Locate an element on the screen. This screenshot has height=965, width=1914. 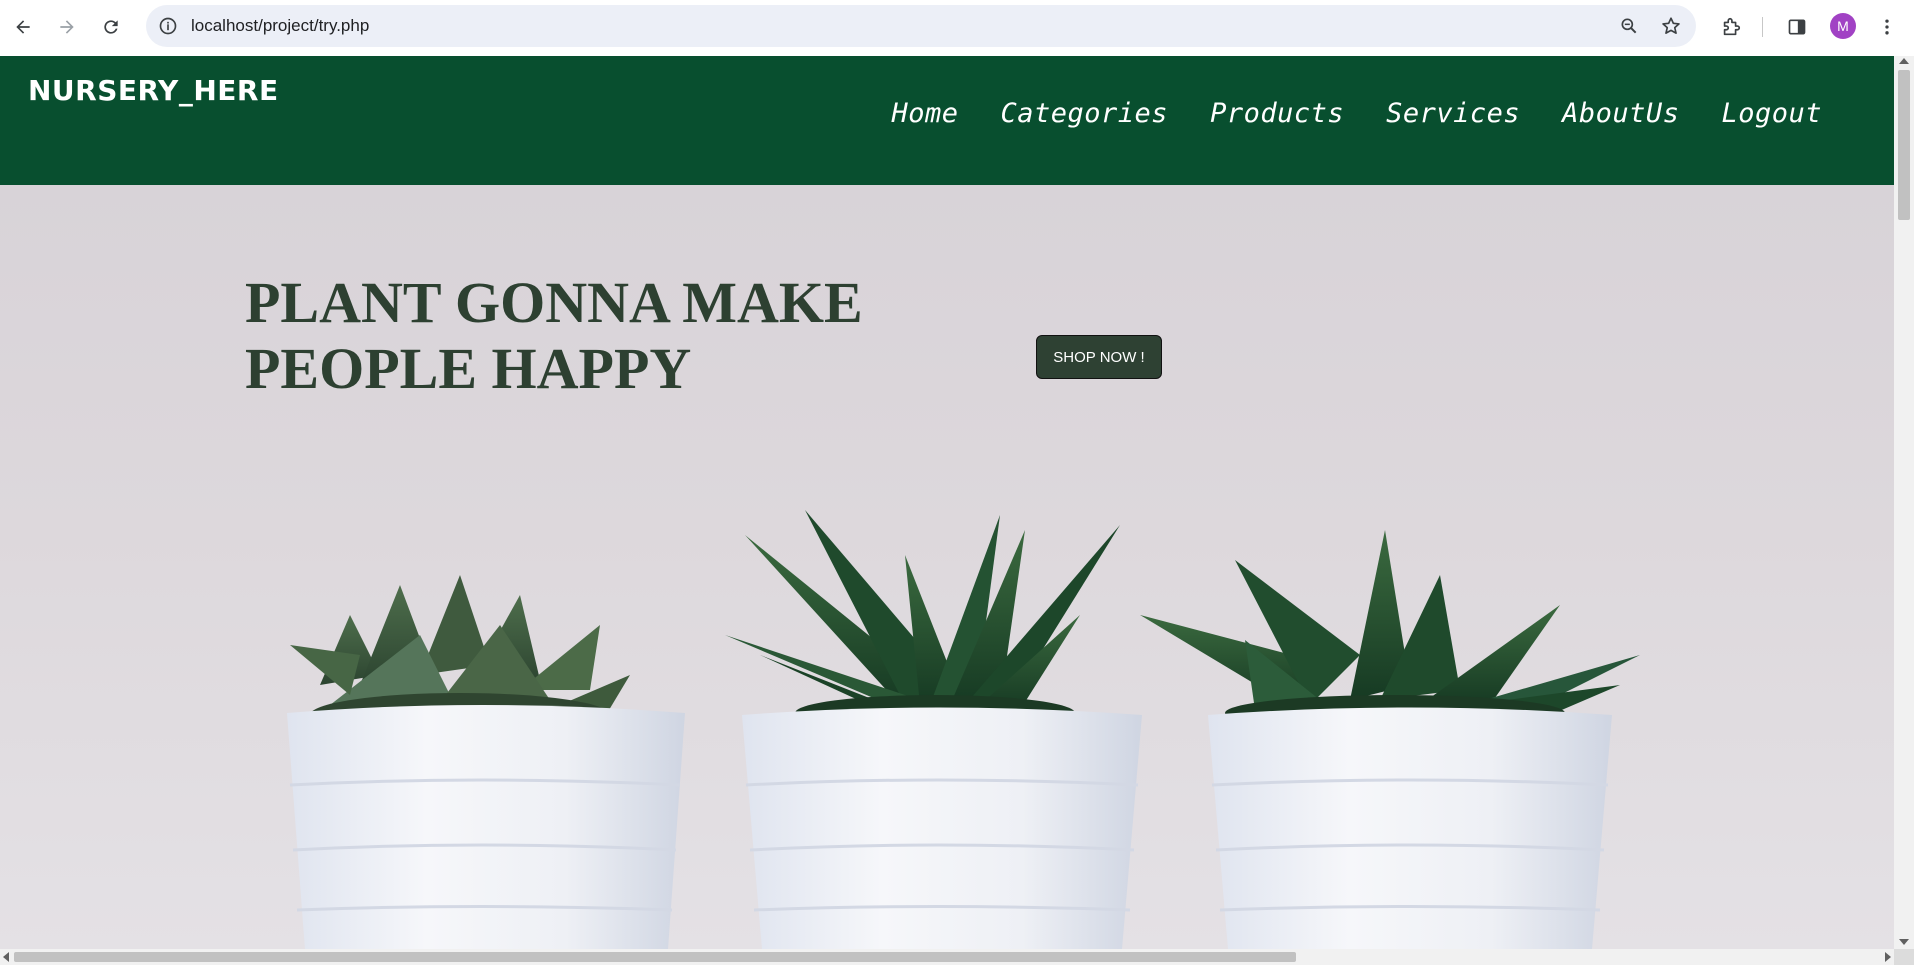
hero-title-line2: PEOPLE HAPPY is located at coordinates (468, 368).